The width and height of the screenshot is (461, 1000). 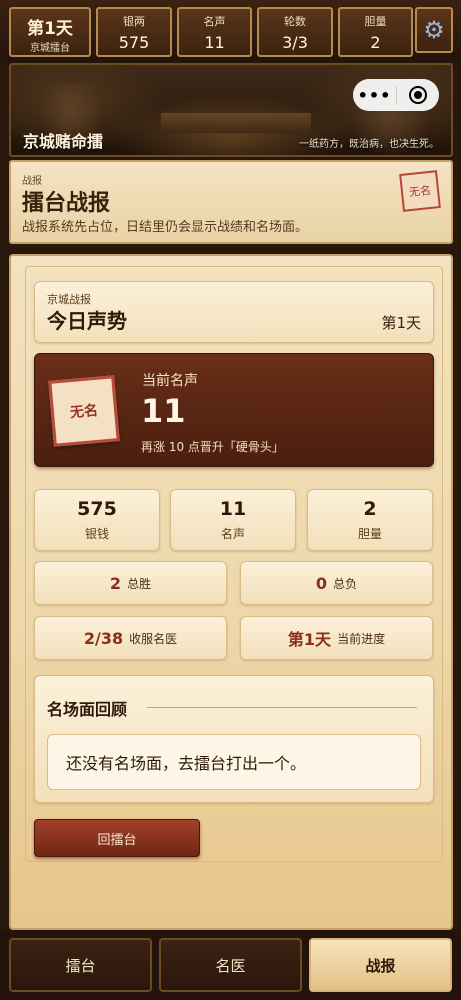 I want to click on banner-bed, so click(x=236, y=123).